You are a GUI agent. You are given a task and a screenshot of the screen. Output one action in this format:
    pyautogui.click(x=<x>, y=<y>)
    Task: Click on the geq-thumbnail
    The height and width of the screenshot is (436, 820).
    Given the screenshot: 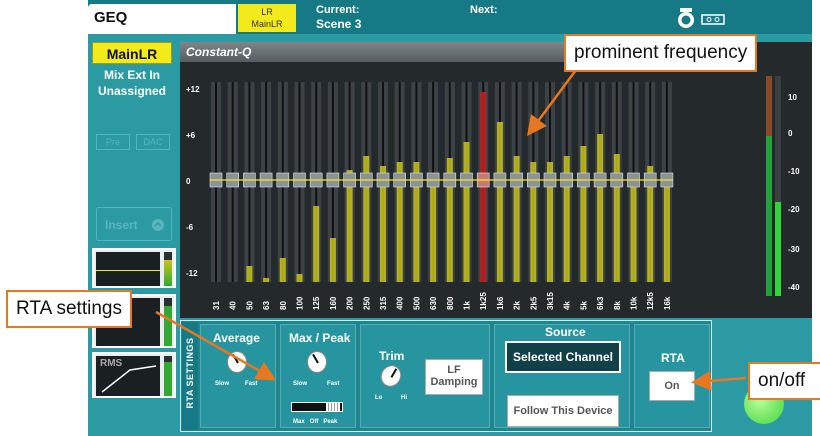 What is the action you would take?
    pyautogui.click(x=134, y=268)
    